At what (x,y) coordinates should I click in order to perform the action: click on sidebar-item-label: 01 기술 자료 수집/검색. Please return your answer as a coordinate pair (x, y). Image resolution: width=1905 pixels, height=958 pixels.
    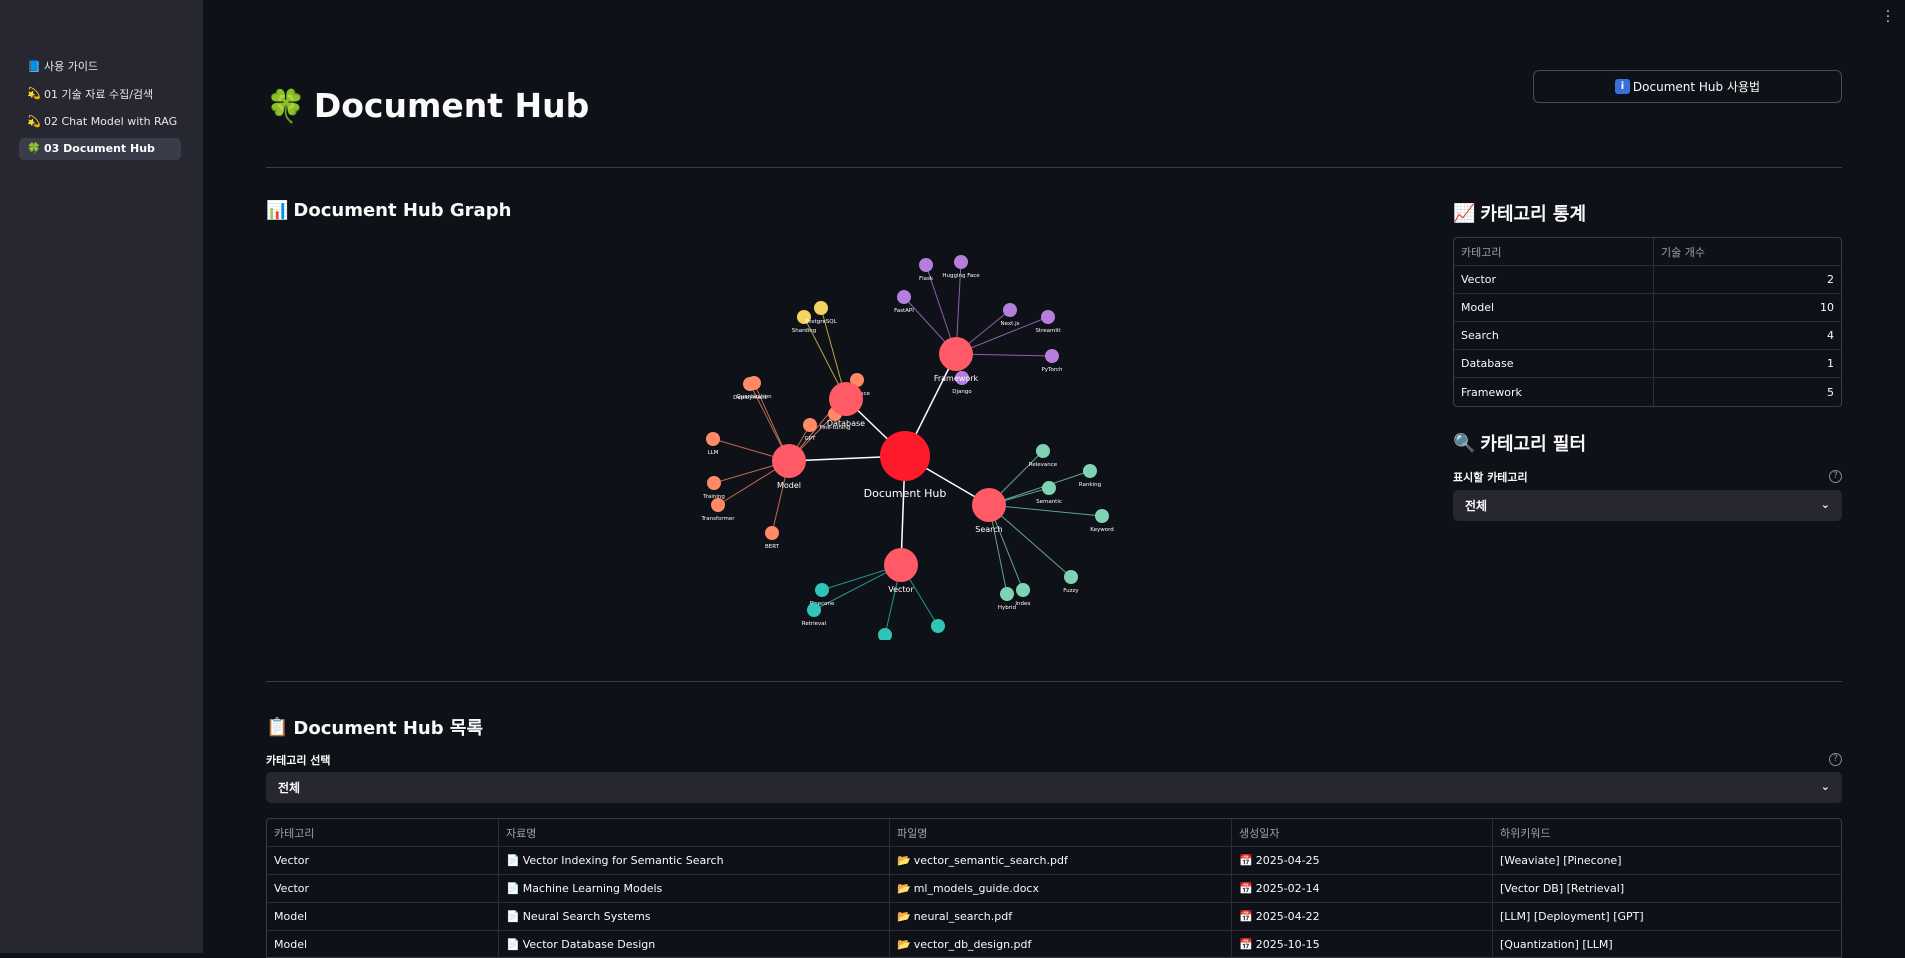
    Looking at the image, I should click on (99, 94).